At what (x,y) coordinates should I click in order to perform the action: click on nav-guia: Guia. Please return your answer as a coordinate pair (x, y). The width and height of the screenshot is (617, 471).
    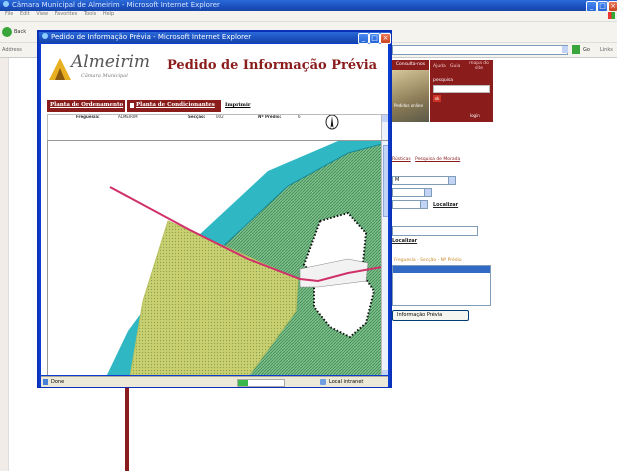
    Looking at the image, I should click on (455, 66).